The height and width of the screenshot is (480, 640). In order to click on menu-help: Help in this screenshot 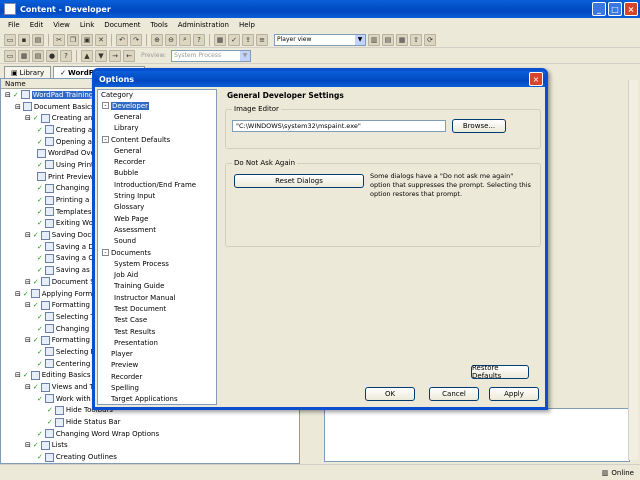, I will do `click(247, 25)`.